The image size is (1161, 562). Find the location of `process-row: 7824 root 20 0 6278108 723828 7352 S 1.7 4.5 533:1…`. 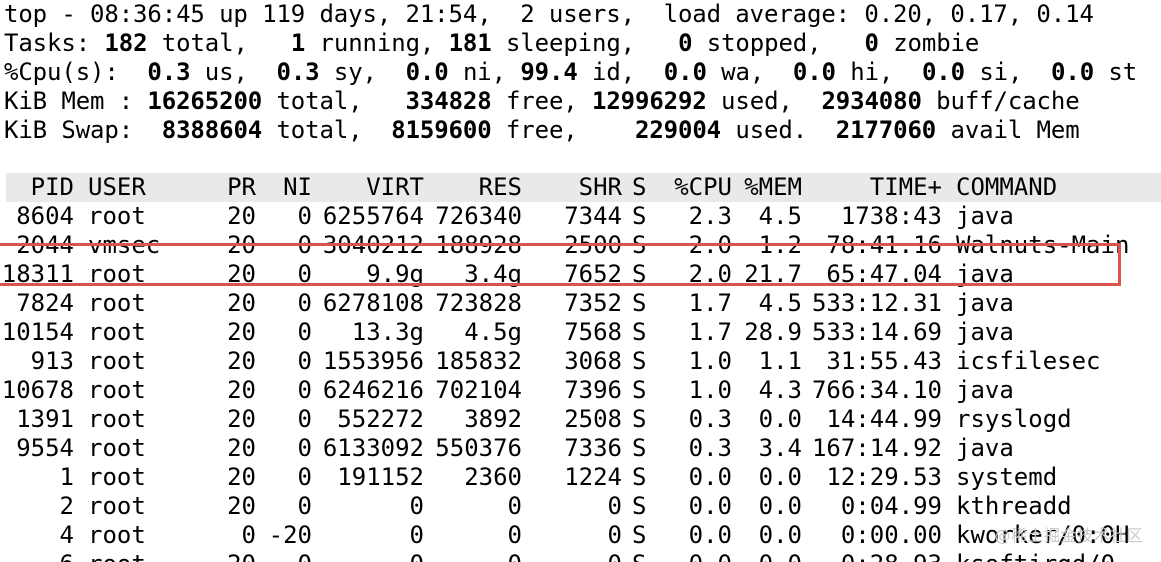

process-row: 7824 root 20 0 6278108 723828 7352 S 1.7 4.5 533:1… is located at coordinates (580, 303).